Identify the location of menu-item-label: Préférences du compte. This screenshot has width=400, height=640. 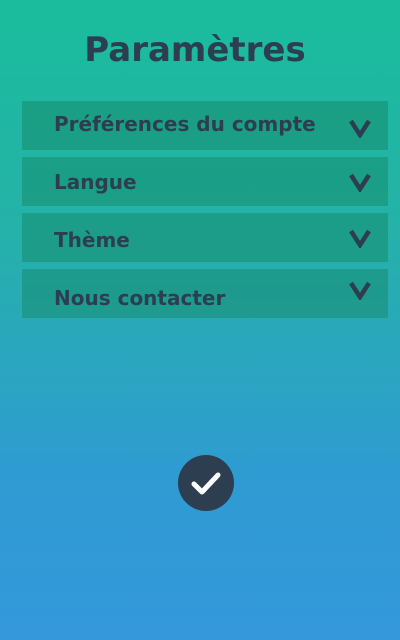
(185, 124).